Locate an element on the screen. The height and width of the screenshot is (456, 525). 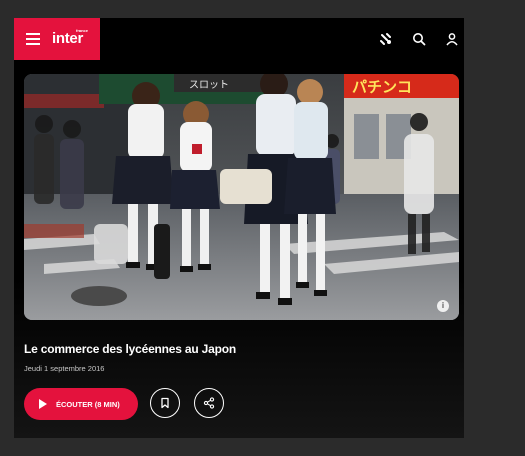
user-icon is located at coordinates (452, 39).